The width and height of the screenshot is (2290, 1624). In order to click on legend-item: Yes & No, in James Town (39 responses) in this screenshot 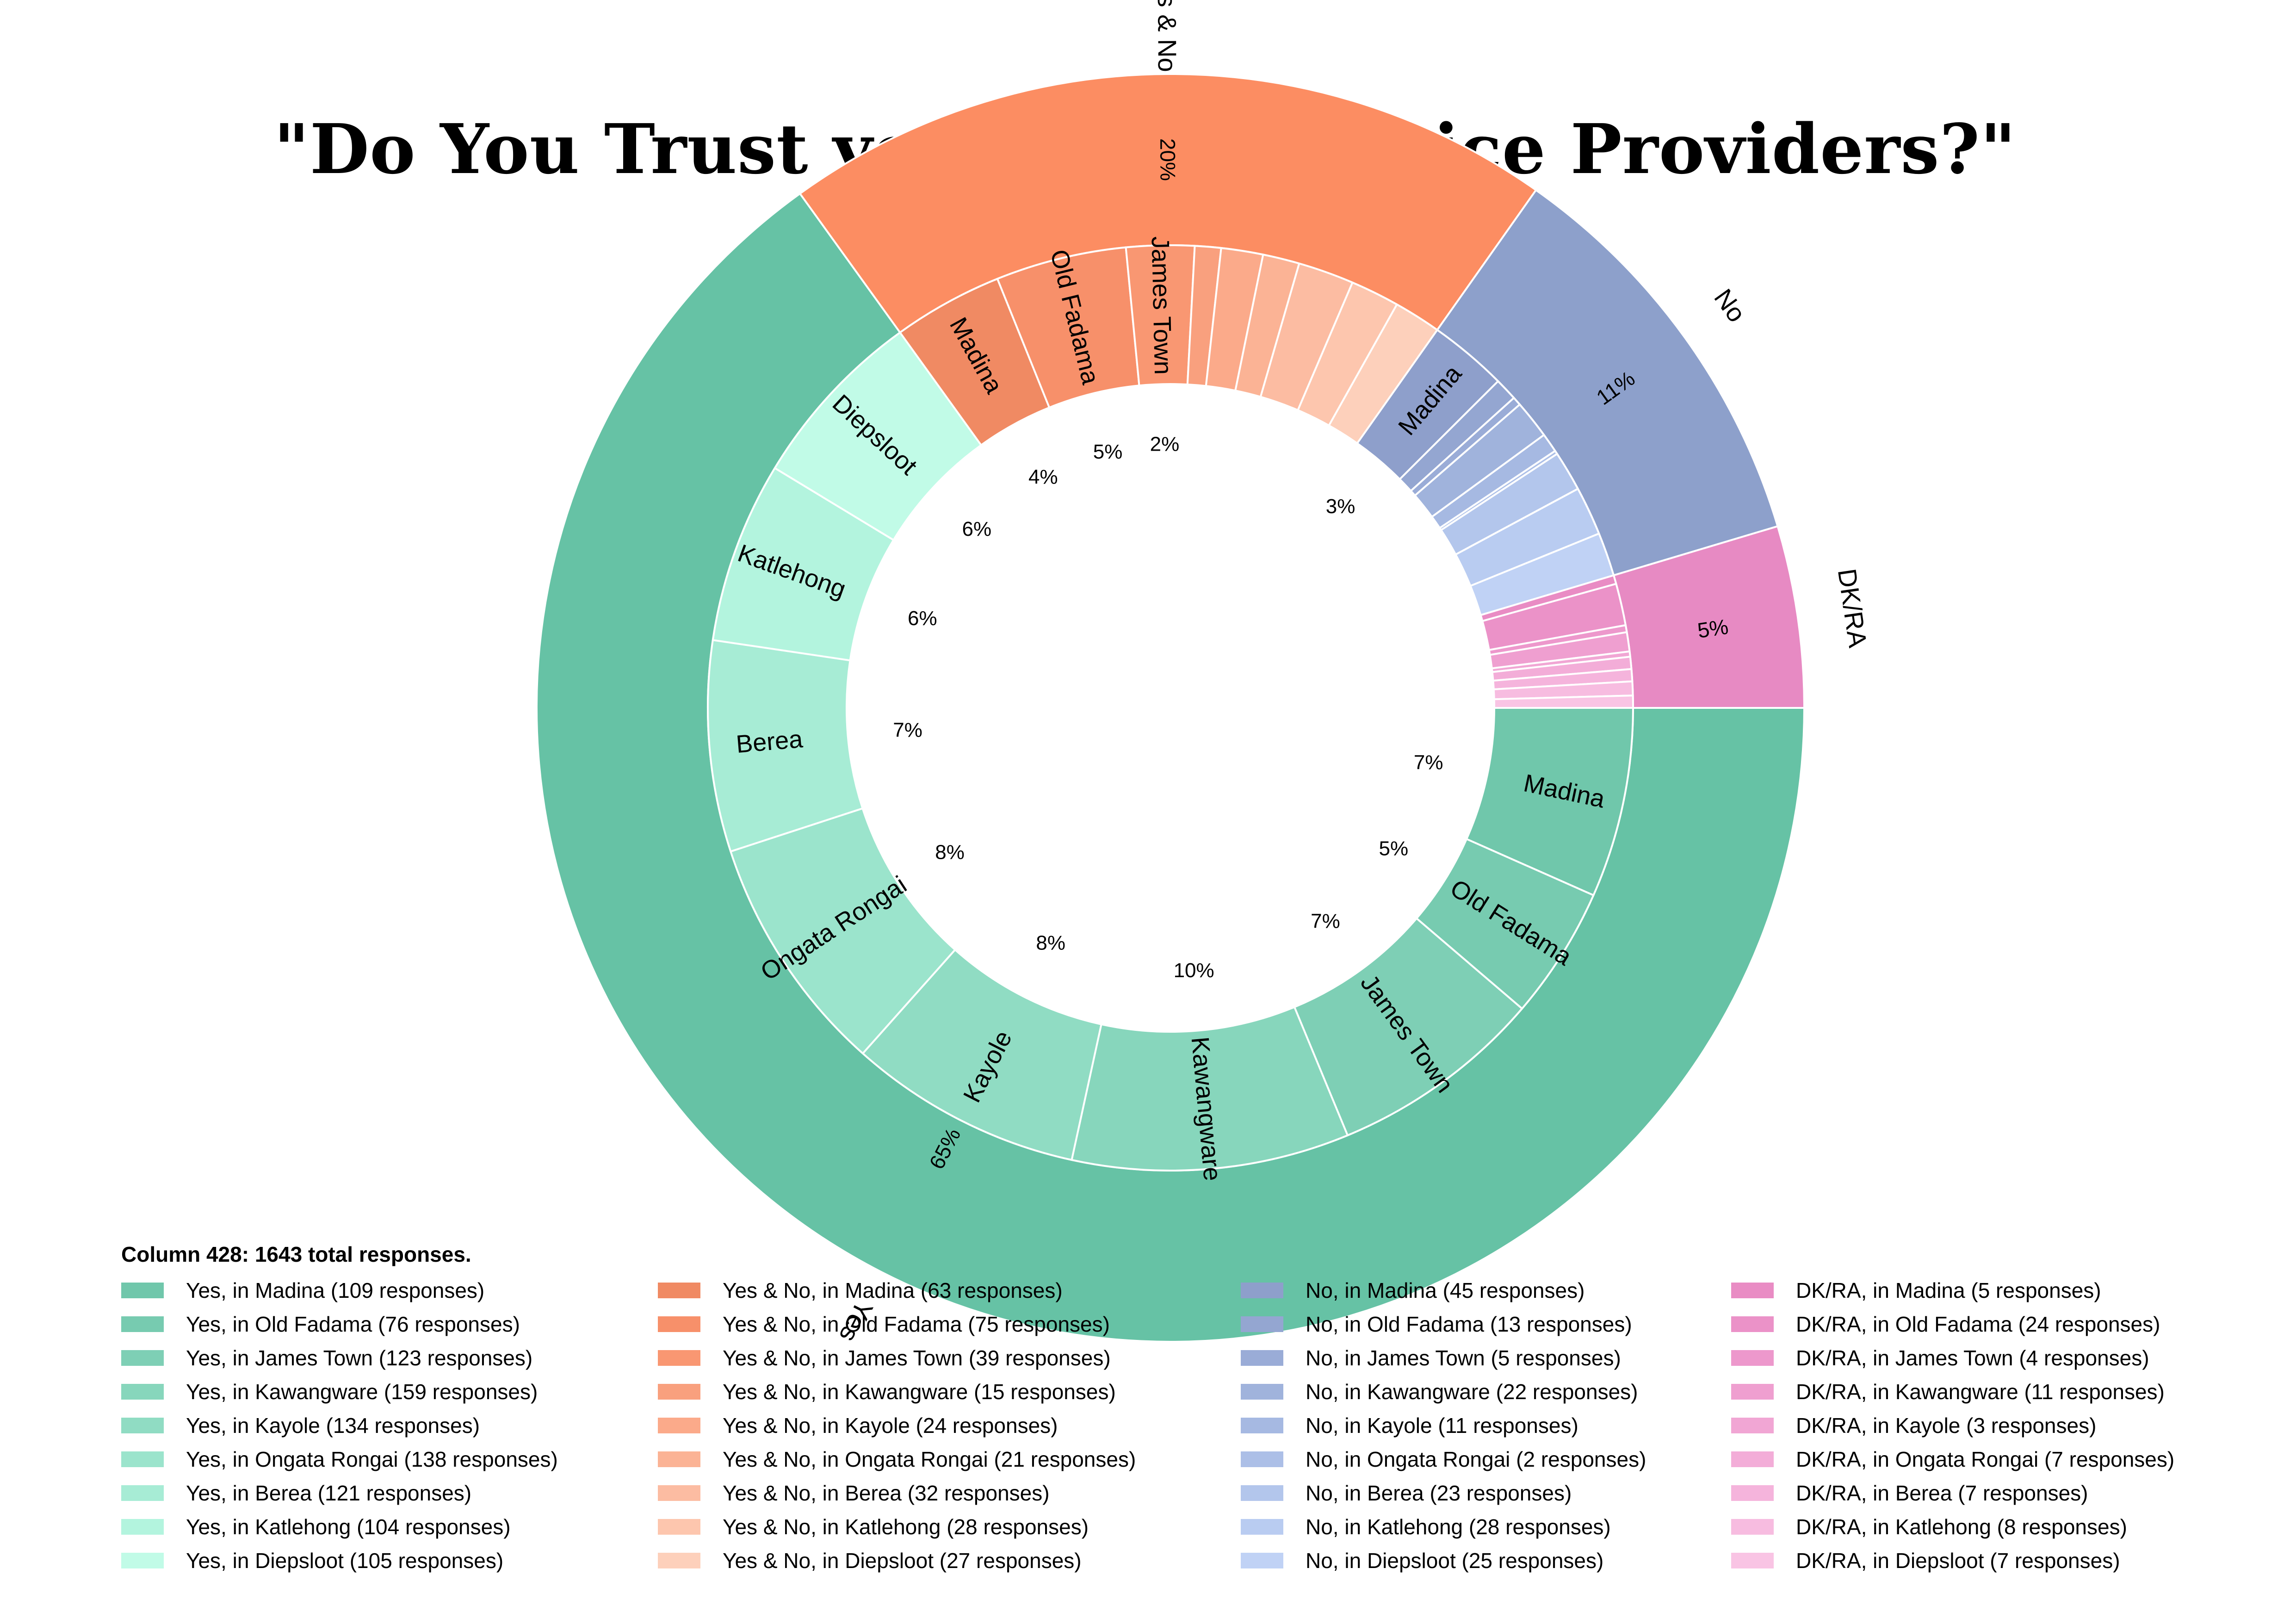, I will do `click(897, 1358)`.